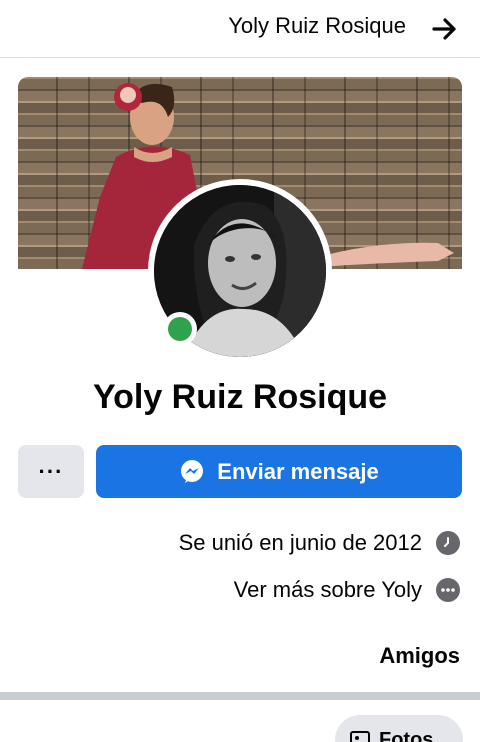 This screenshot has height=742, width=480. I want to click on clock-icon, so click(448, 543).